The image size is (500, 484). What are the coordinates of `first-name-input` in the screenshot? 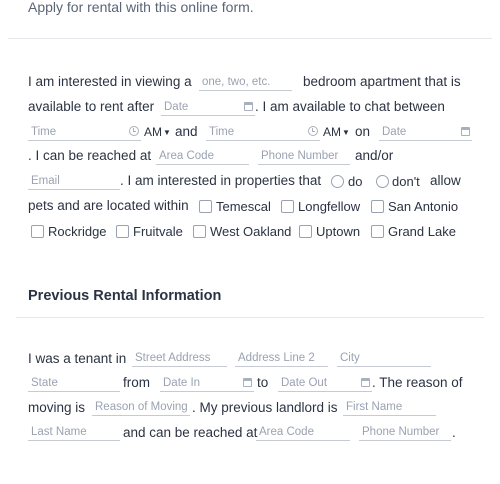 It's located at (389, 406).